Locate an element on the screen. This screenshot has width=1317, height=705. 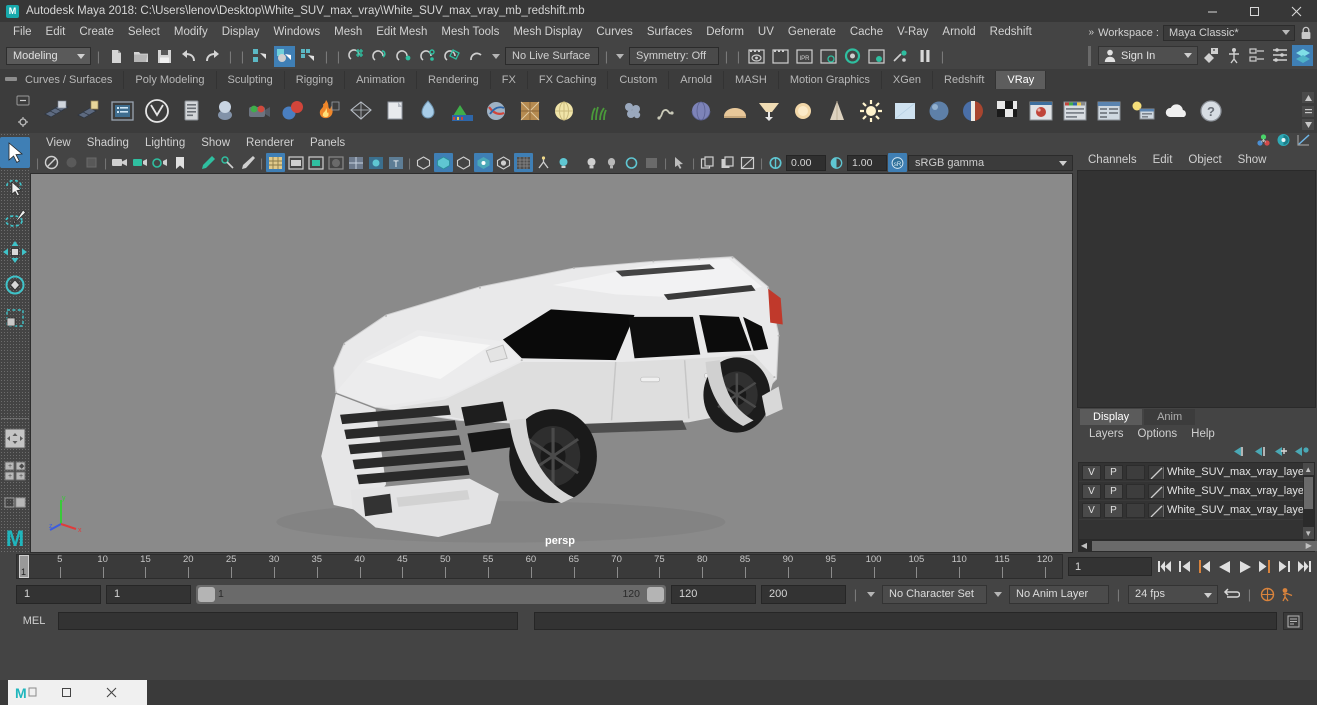
shelf-tab-rigging: Rigging is located at coordinates (315, 80).